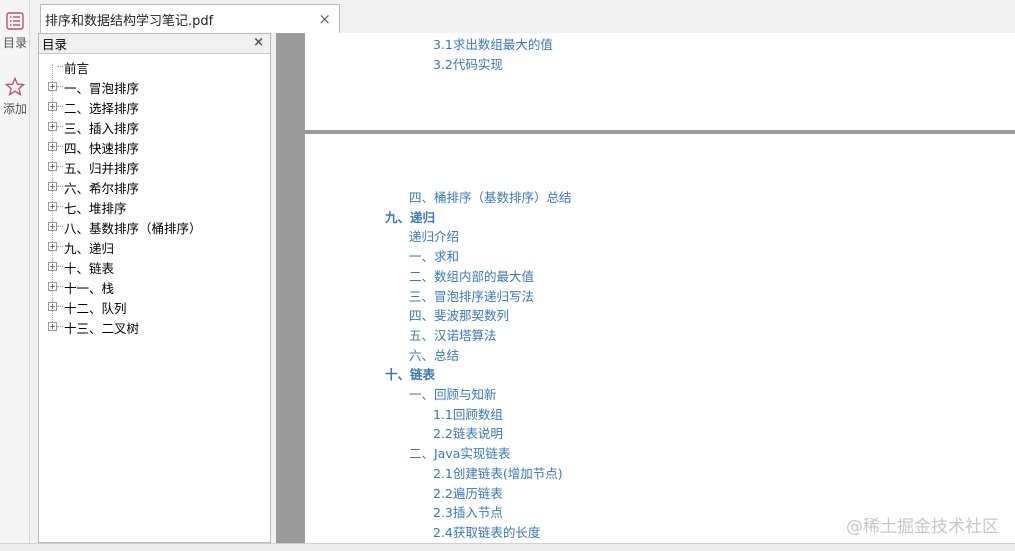 Image resolution: width=1015 pixels, height=551 pixels. What do you see at coordinates (410, 216) in the screenshot?
I see `toc-link: 九、递归` at bounding box center [410, 216].